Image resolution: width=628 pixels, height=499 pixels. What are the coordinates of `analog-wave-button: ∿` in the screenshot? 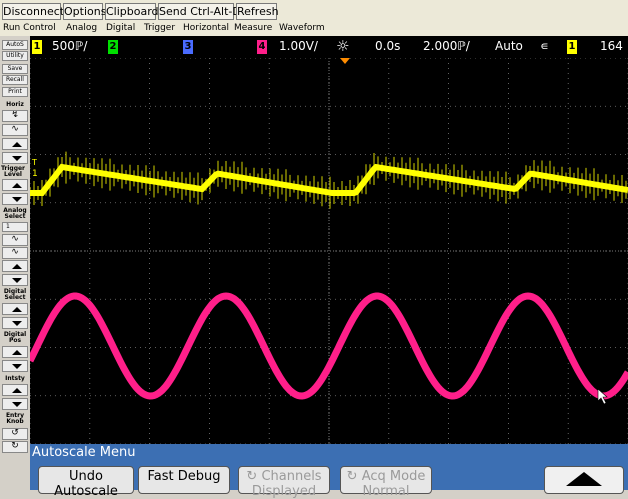 It's located at (15, 240).